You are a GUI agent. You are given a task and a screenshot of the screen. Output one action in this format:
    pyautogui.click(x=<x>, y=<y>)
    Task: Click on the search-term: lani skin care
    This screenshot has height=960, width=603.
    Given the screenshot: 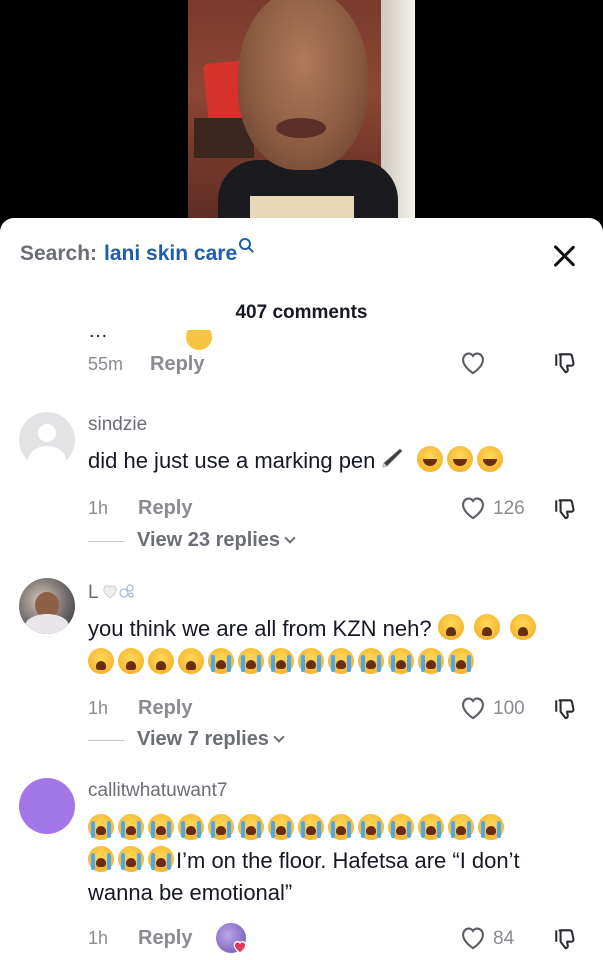 What is the action you would take?
    pyautogui.click(x=170, y=254)
    